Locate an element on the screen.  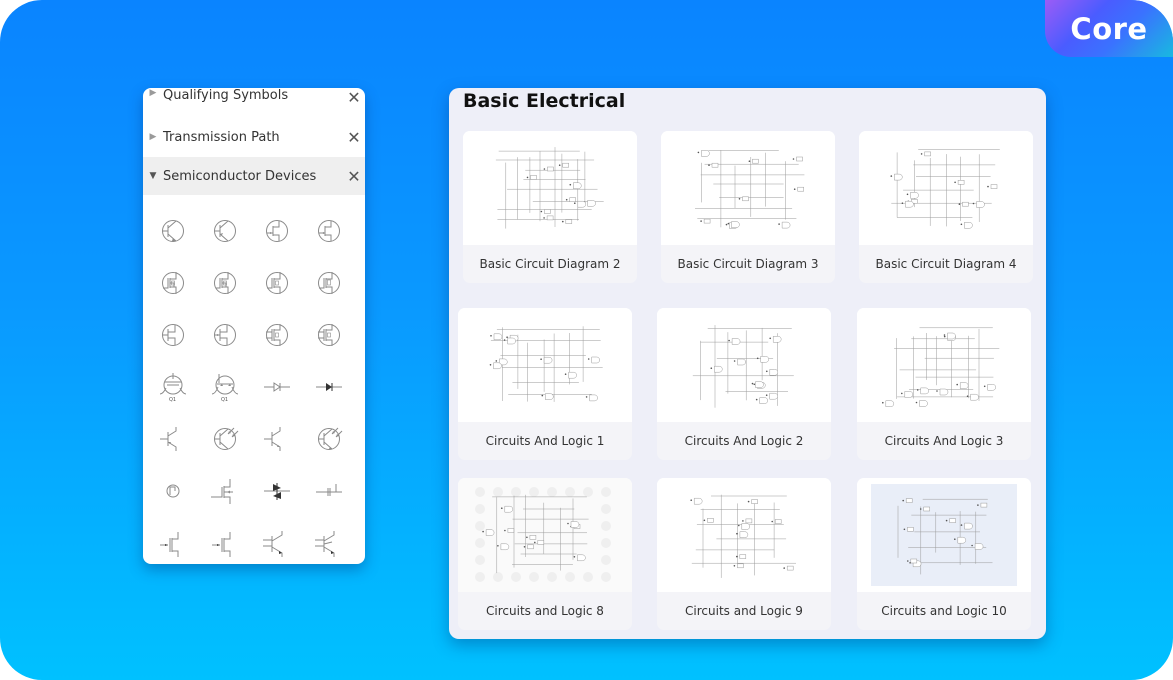
n-mosfet-sub-icon is located at coordinates (277, 335).